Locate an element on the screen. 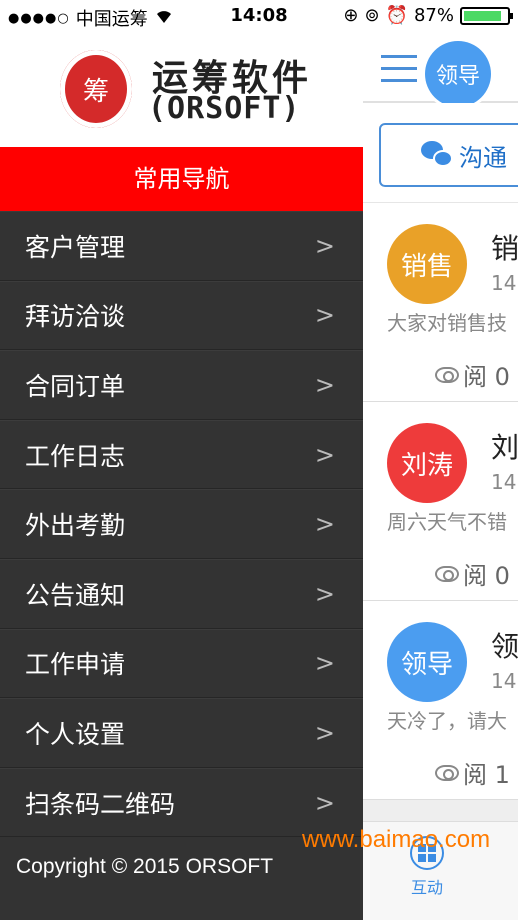 The width and height of the screenshot is (518, 920). menu-item-attendance: 外出考勤 > is located at coordinates (181, 524).